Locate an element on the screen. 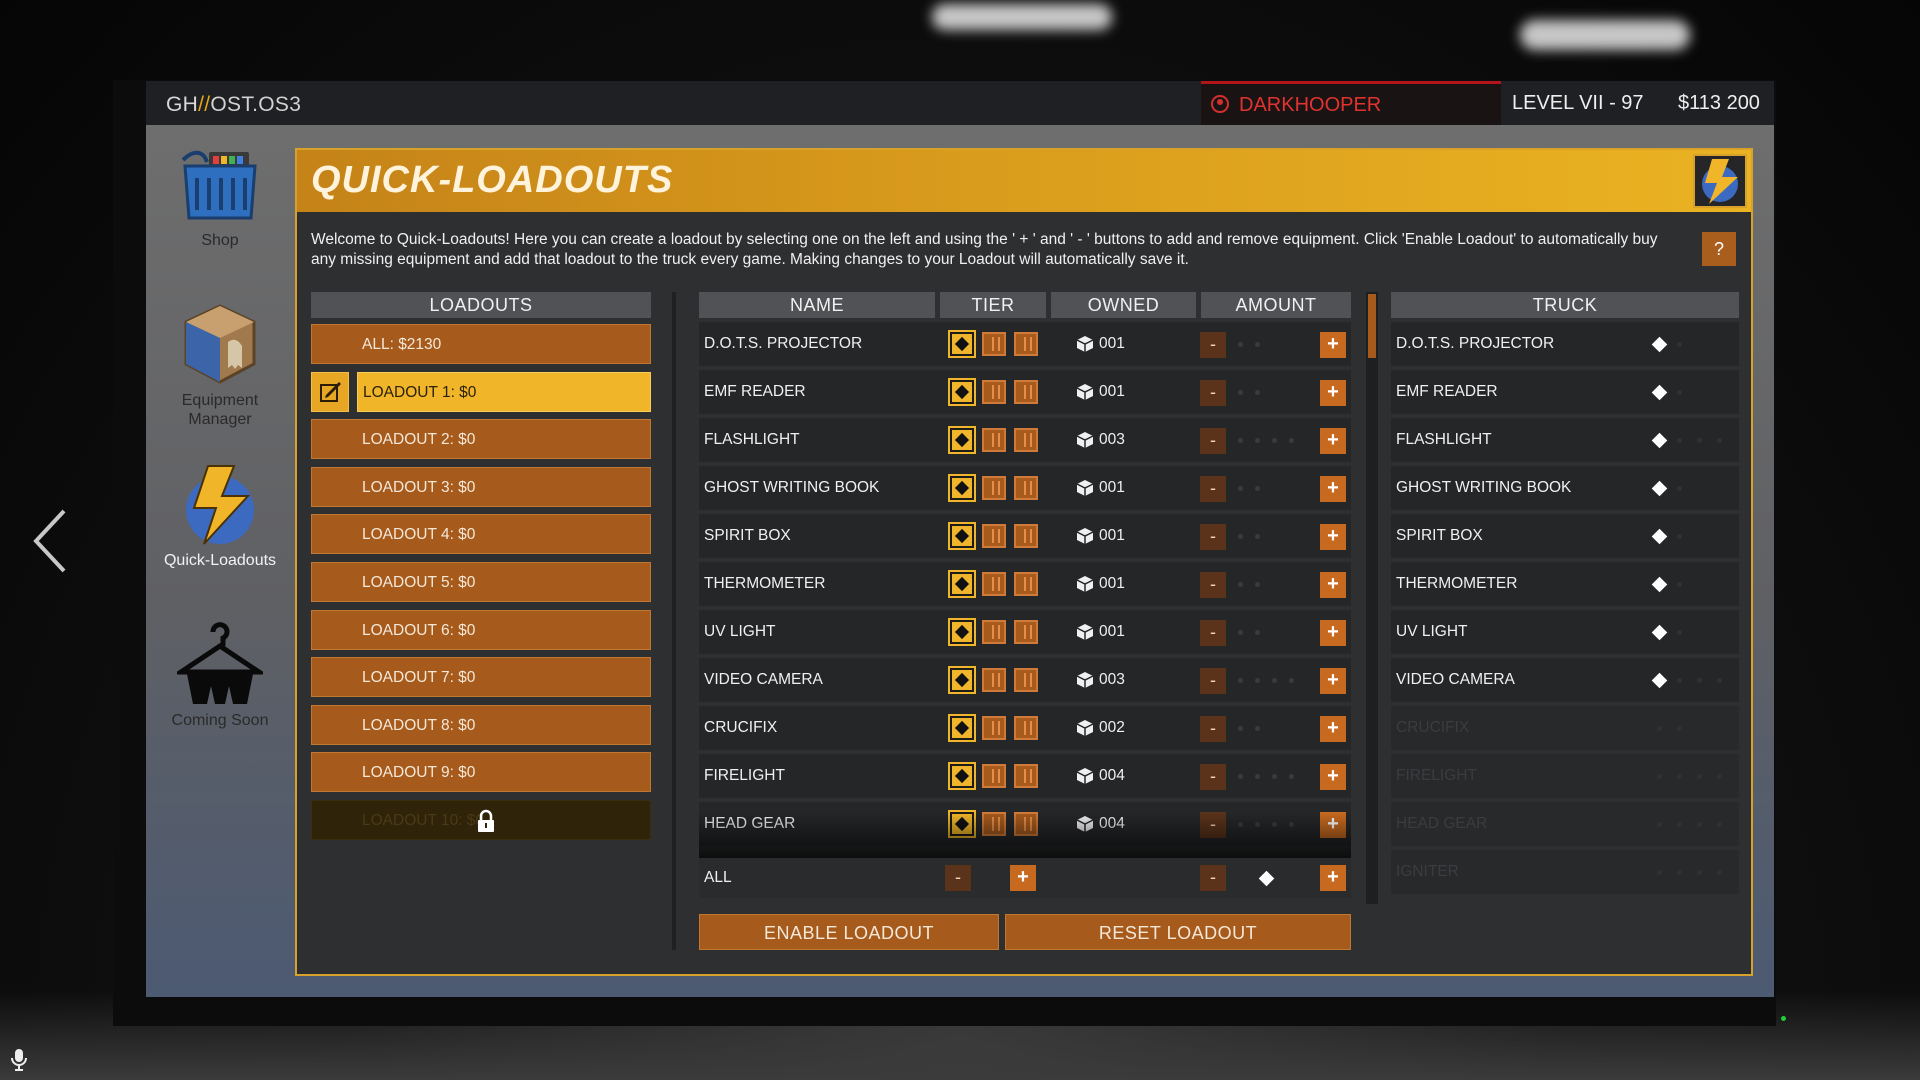  edit-loadout-button is located at coordinates (330, 391).